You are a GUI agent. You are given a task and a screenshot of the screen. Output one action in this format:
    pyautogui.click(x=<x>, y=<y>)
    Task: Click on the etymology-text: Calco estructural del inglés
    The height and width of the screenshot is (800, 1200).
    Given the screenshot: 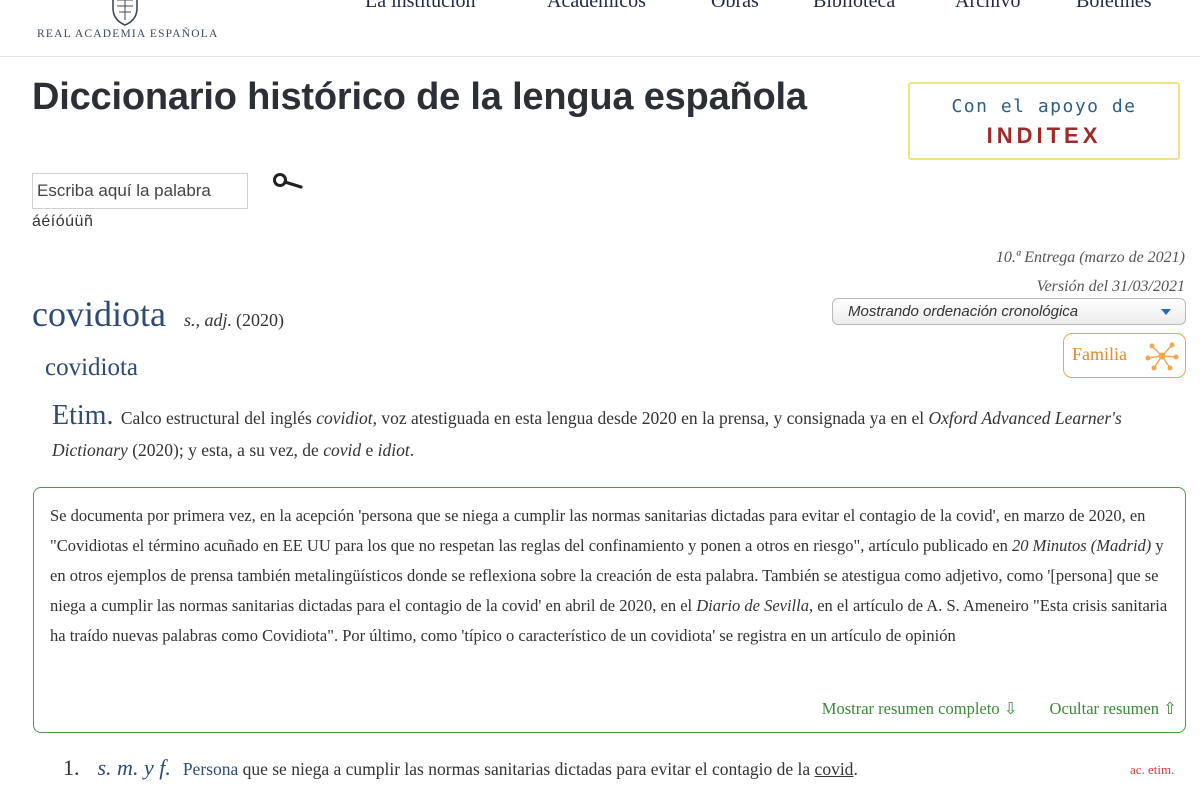 What is the action you would take?
    pyautogui.click(x=216, y=418)
    